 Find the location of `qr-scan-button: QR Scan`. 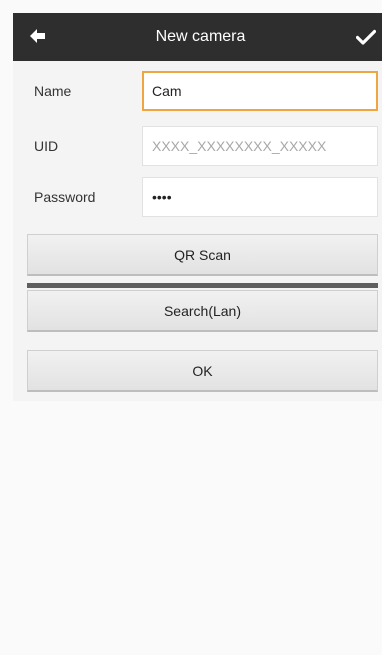

qr-scan-button: QR Scan is located at coordinates (202, 255).